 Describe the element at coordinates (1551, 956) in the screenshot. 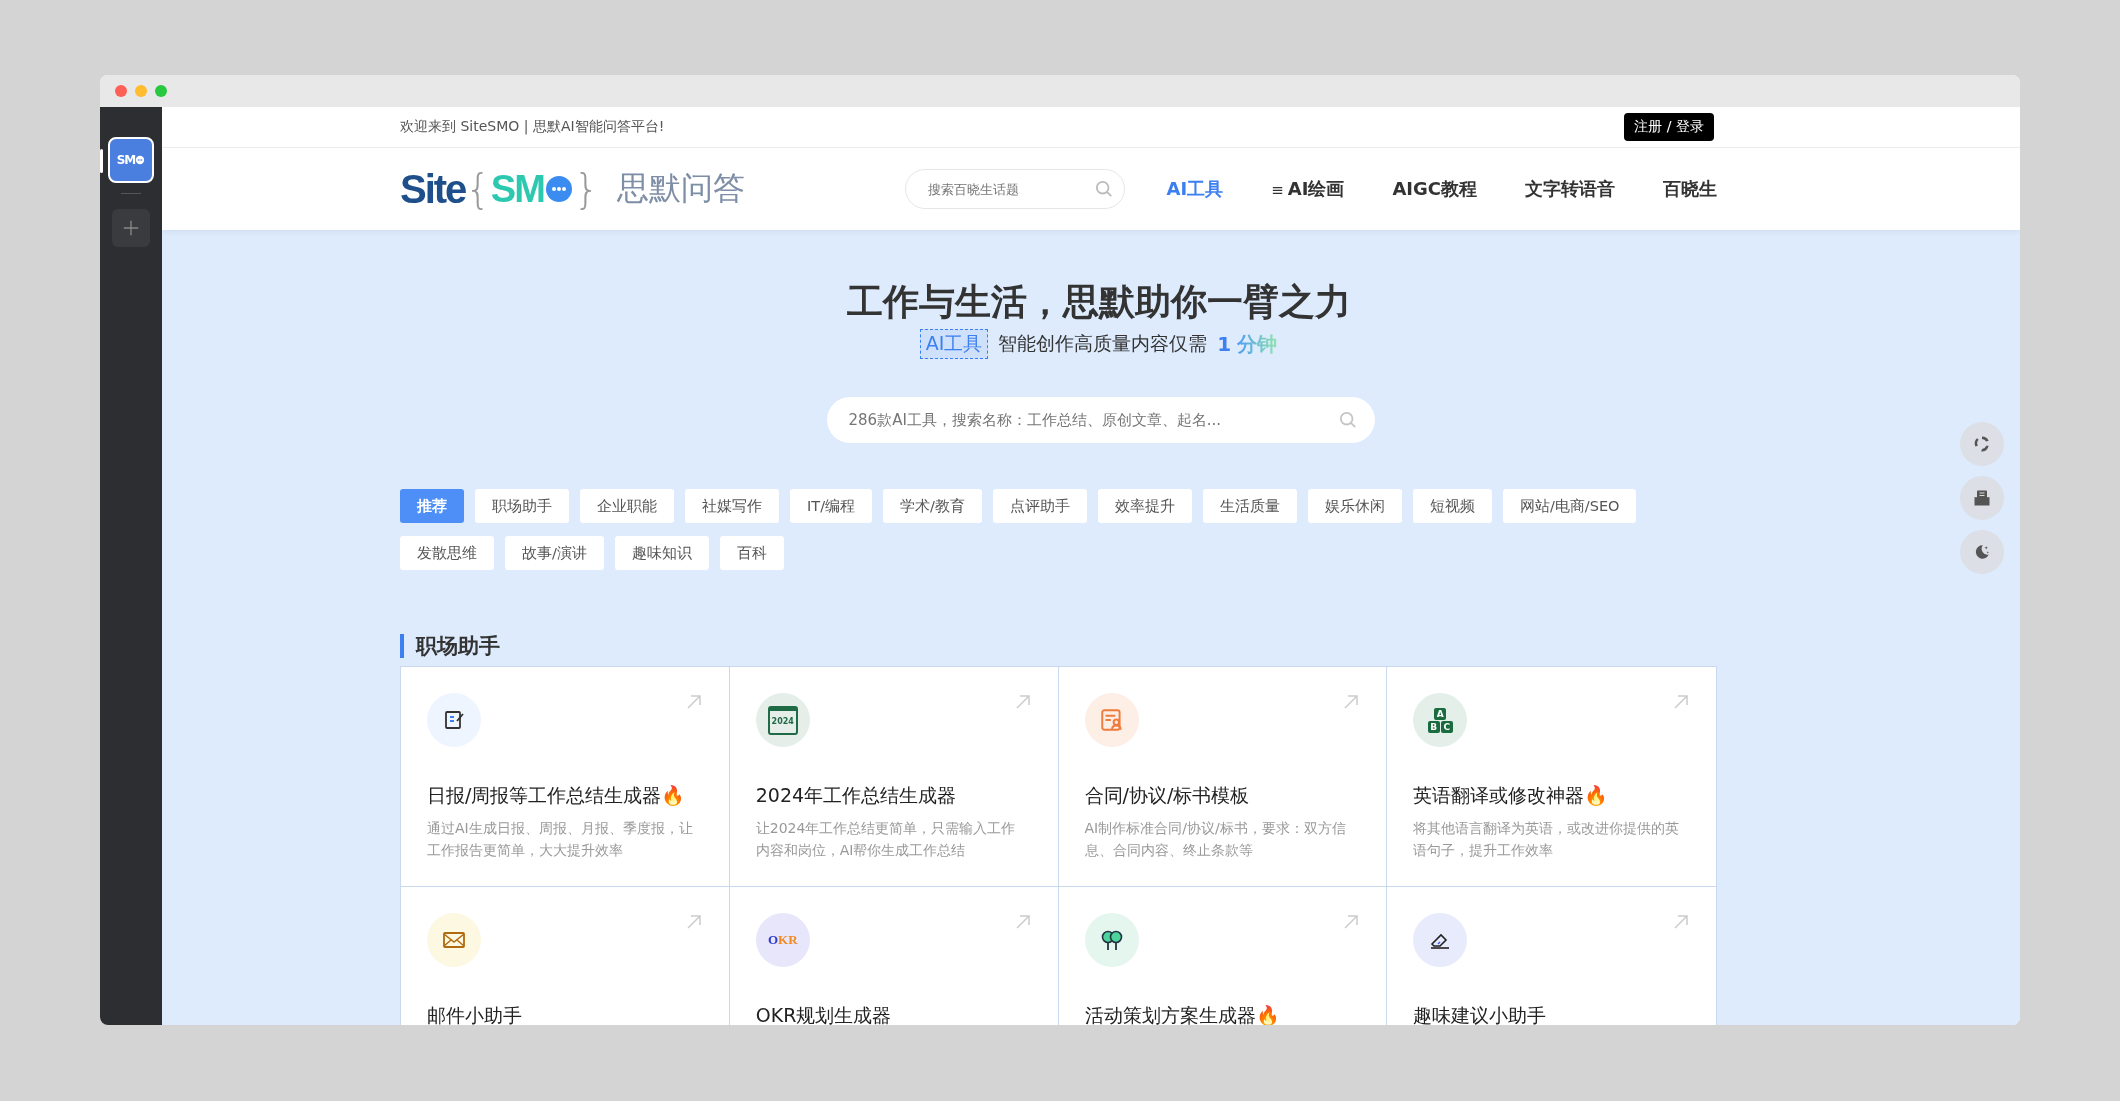

I see `tool-card: 趣味建议小助手` at that location.